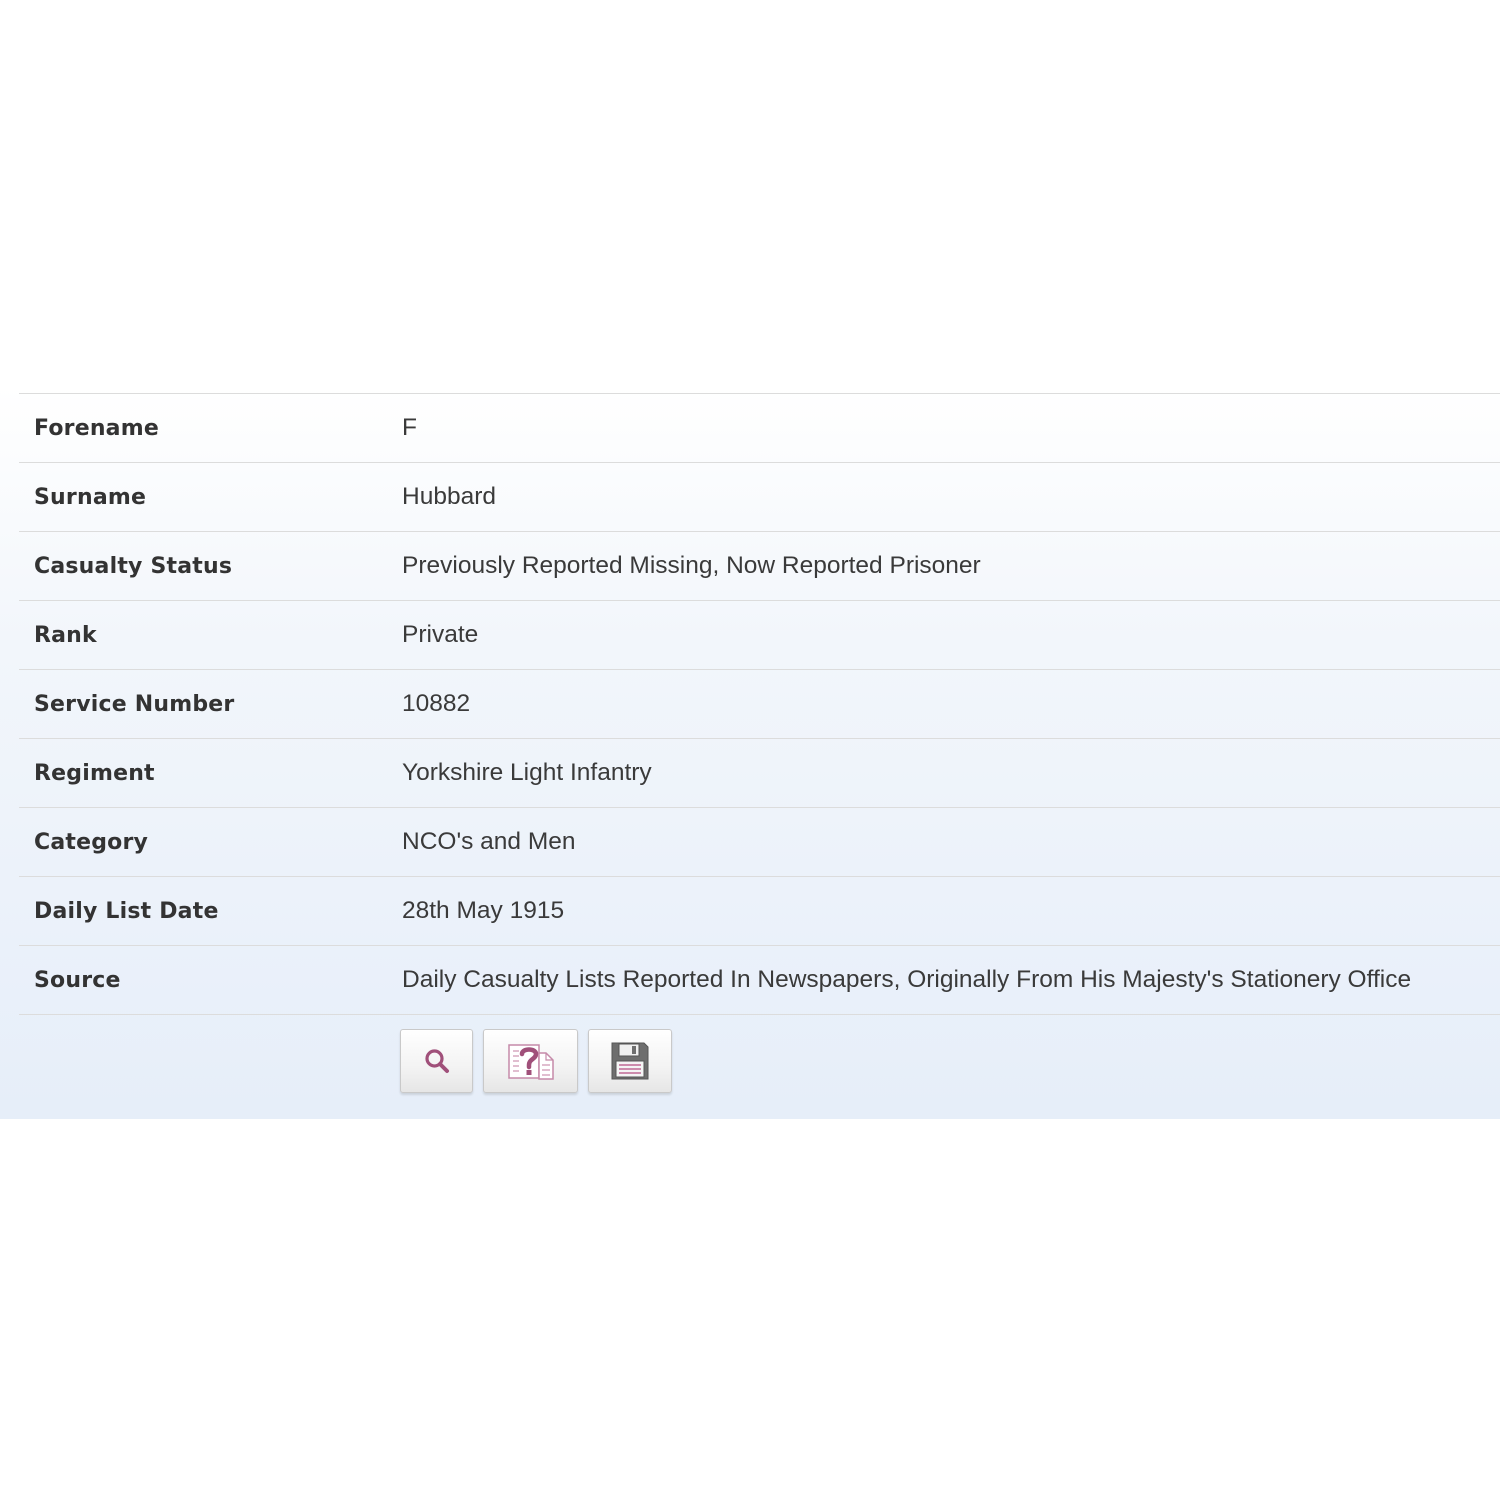 This screenshot has width=1500, height=1500. I want to click on row-label: Forename, so click(96, 428).